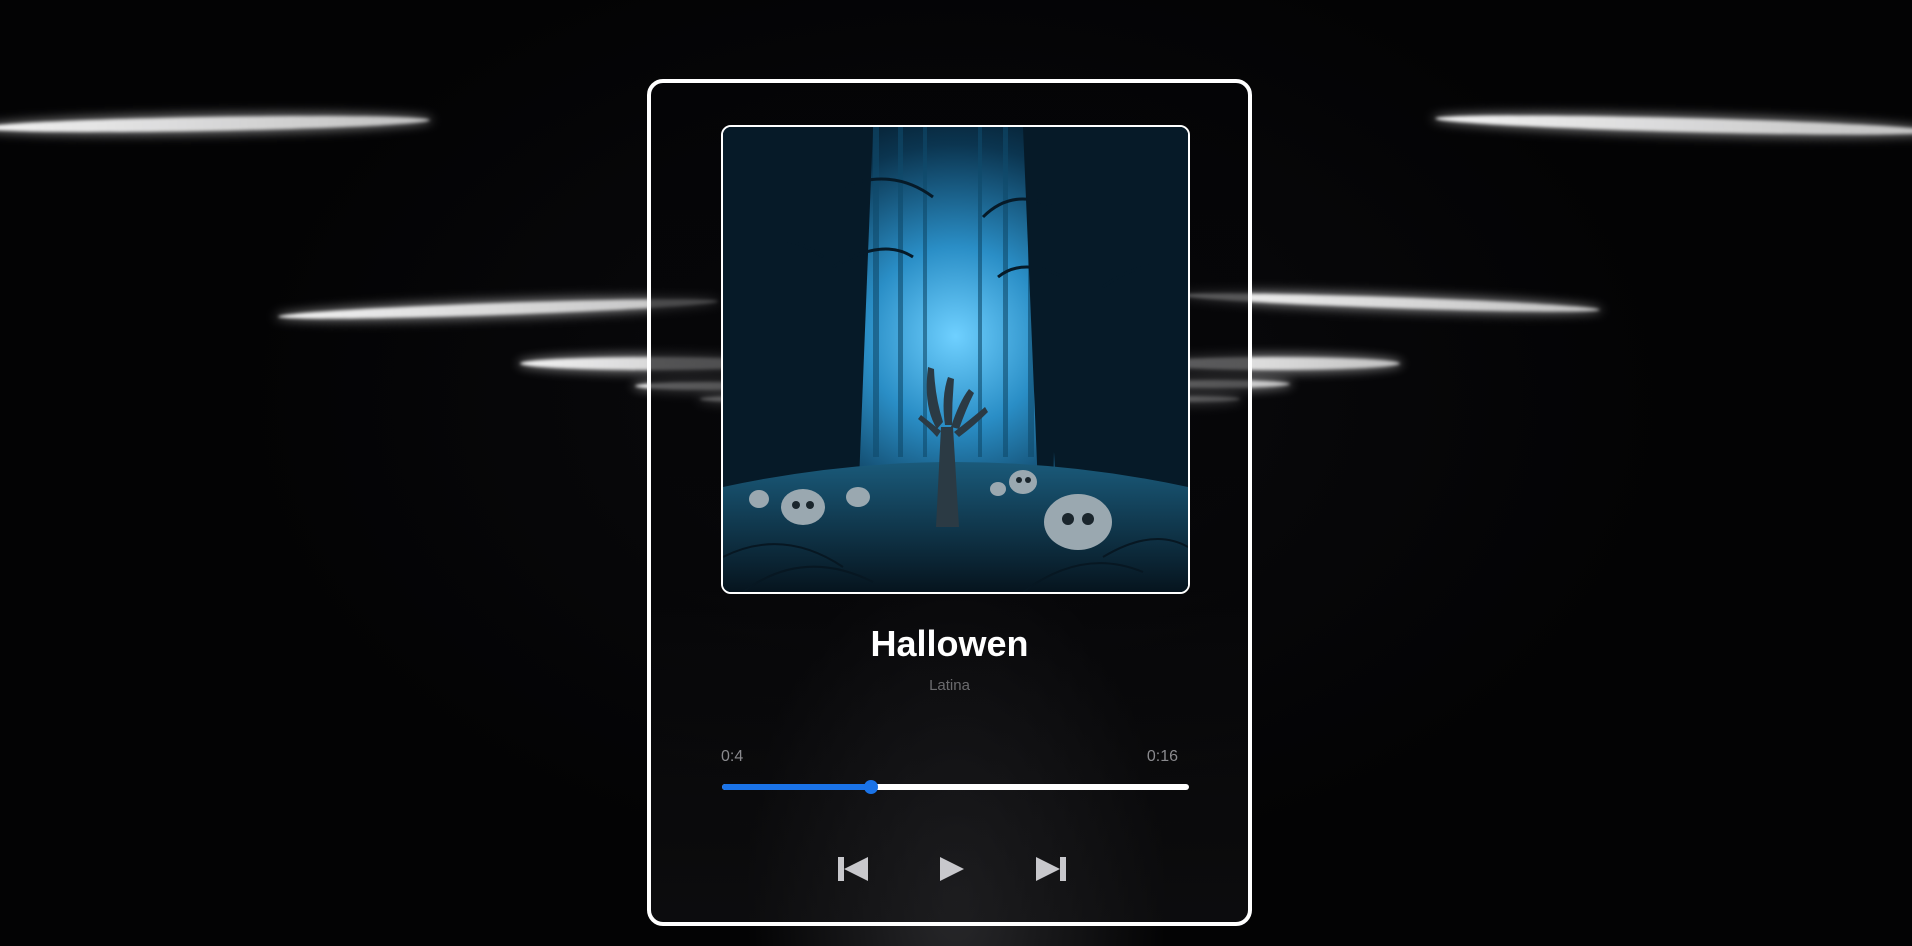 Image resolution: width=1912 pixels, height=946 pixels. I want to click on skip-previous-icon, so click(853, 869).